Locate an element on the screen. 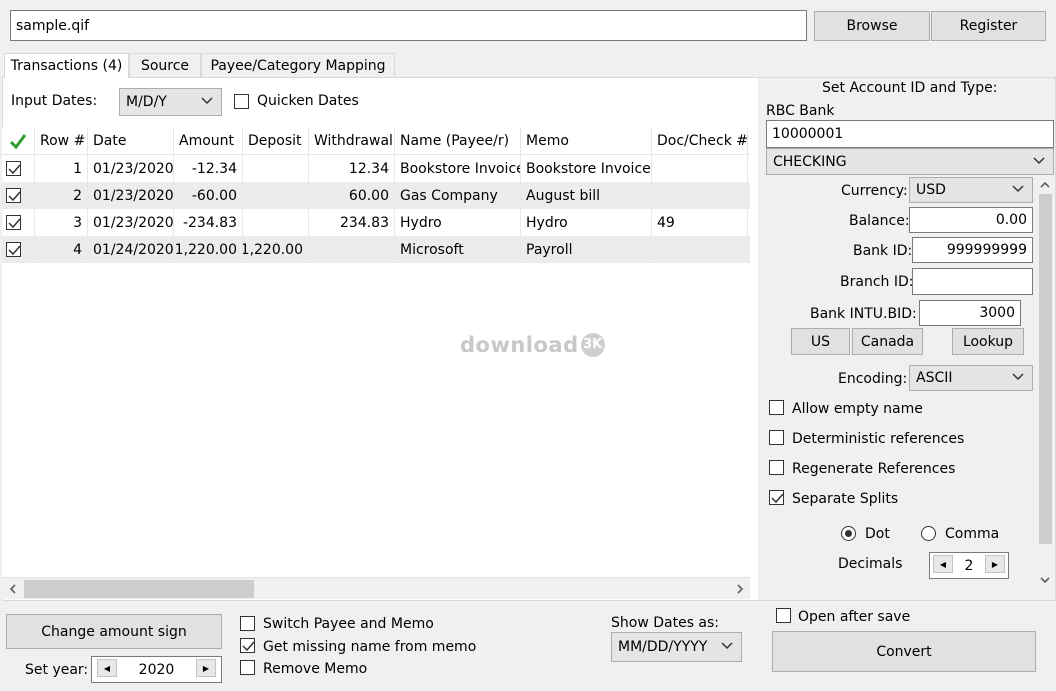 Image resolution: width=1056 pixels, height=691 pixels. scroll-up-icon is located at coordinates (1045, 185).